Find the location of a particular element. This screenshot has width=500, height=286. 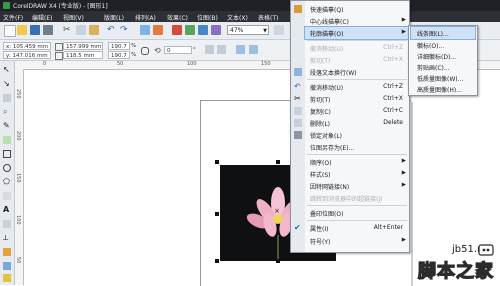

menu-effects: 效果(C) is located at coordinates (177, 17).